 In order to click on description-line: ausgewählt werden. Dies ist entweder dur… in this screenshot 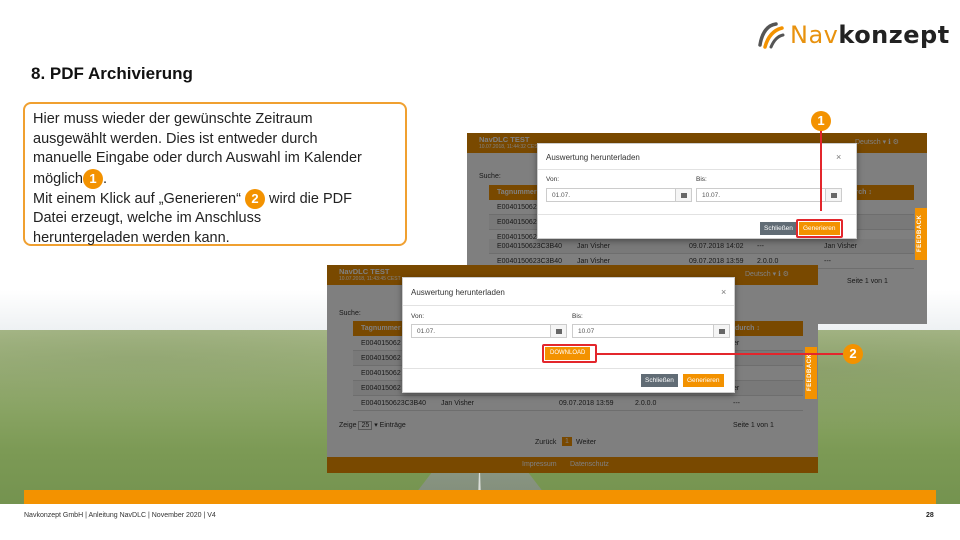, I will do `click(175, 138)`.